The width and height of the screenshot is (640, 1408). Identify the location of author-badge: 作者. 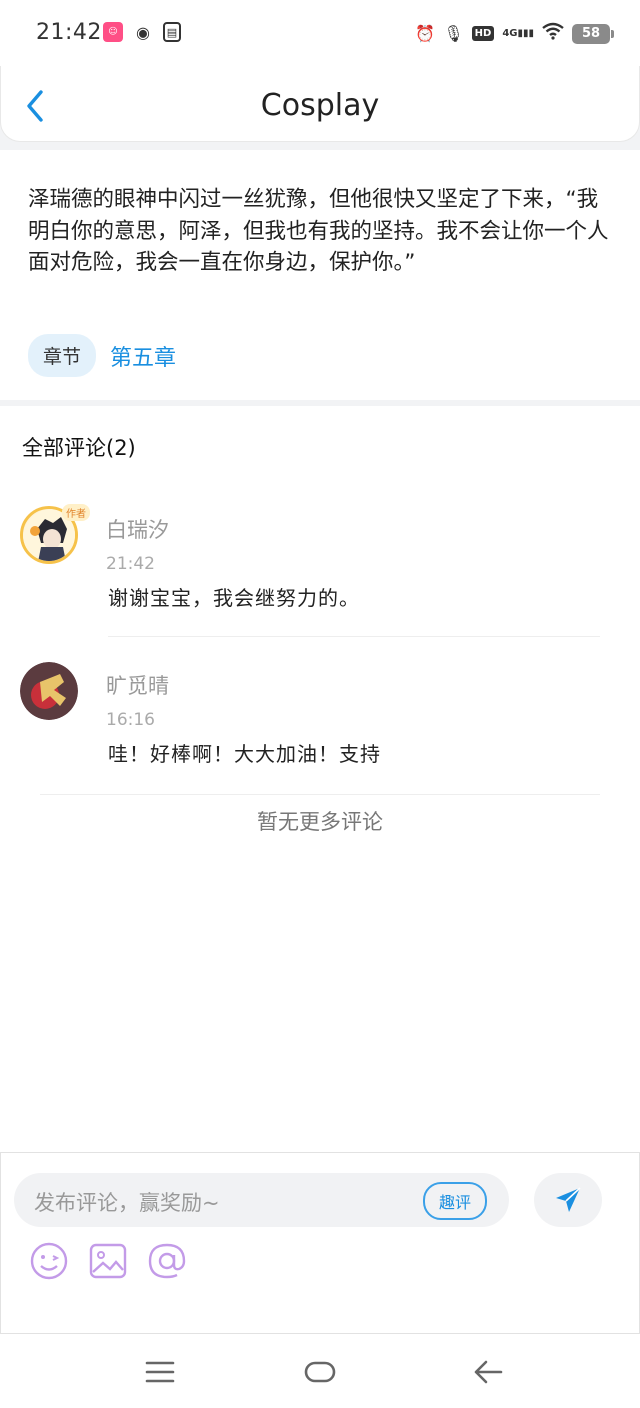
(76, 512).